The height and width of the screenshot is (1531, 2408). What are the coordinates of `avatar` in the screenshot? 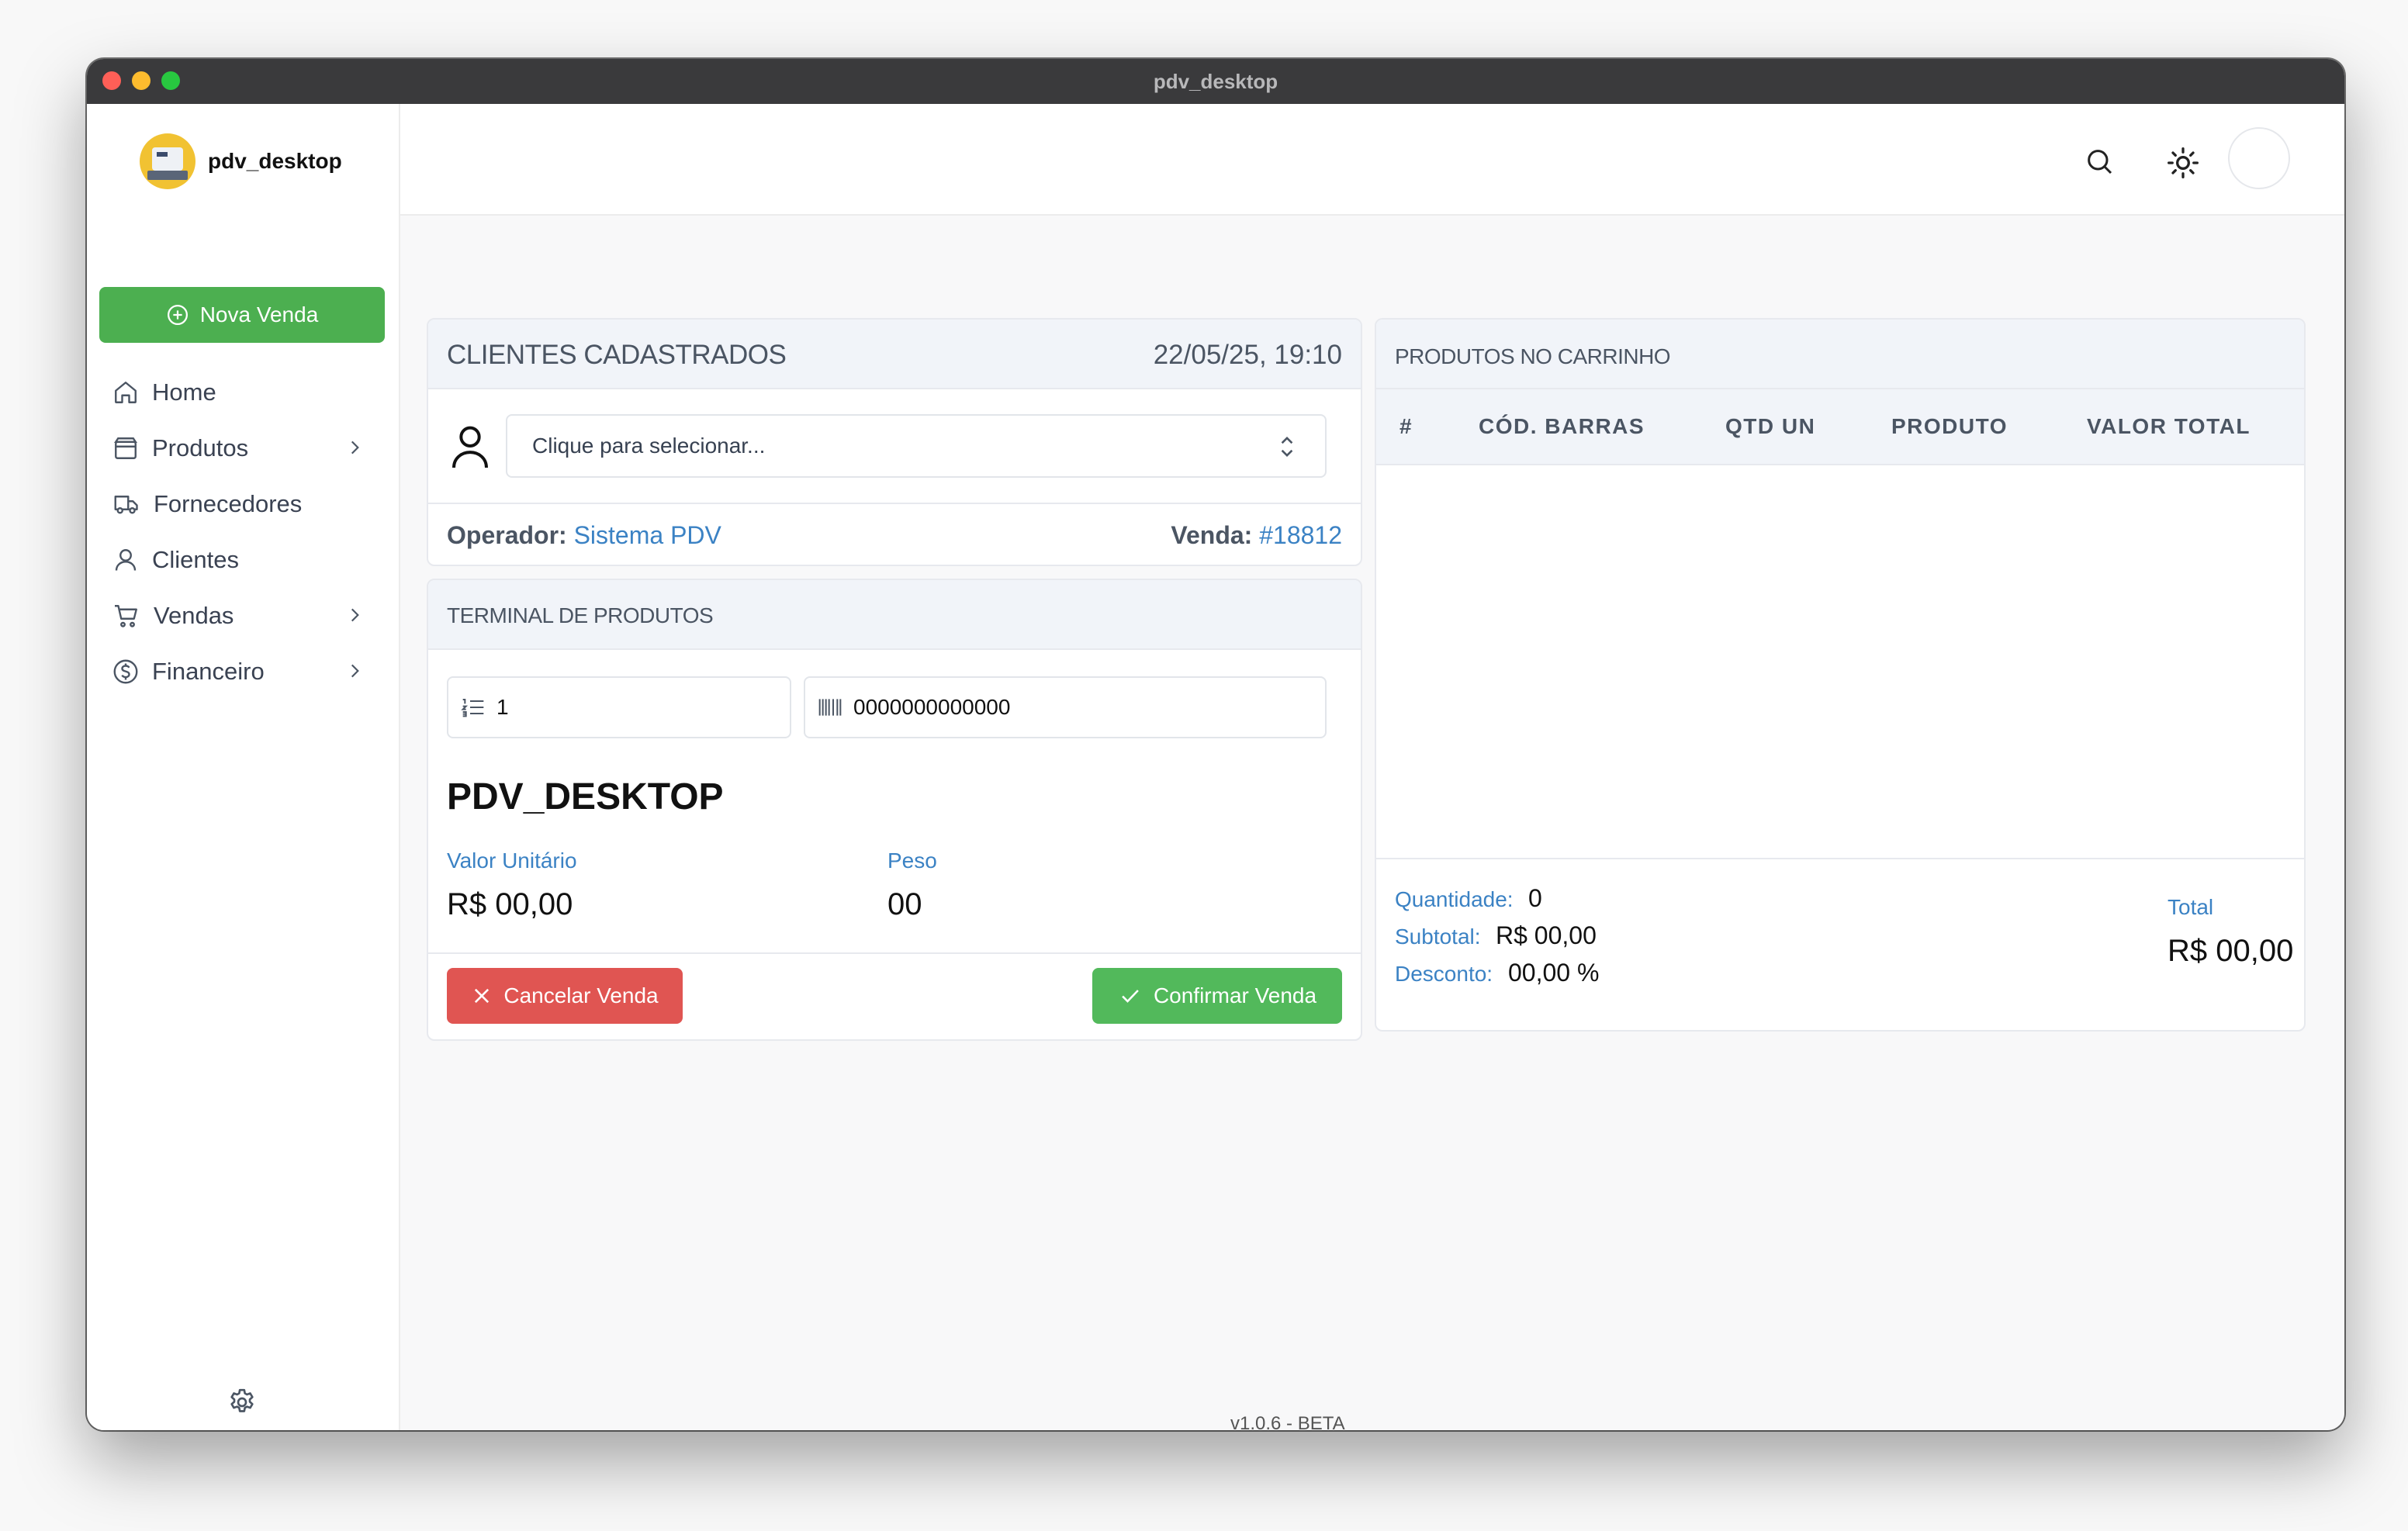 It's located at (2259, 158).